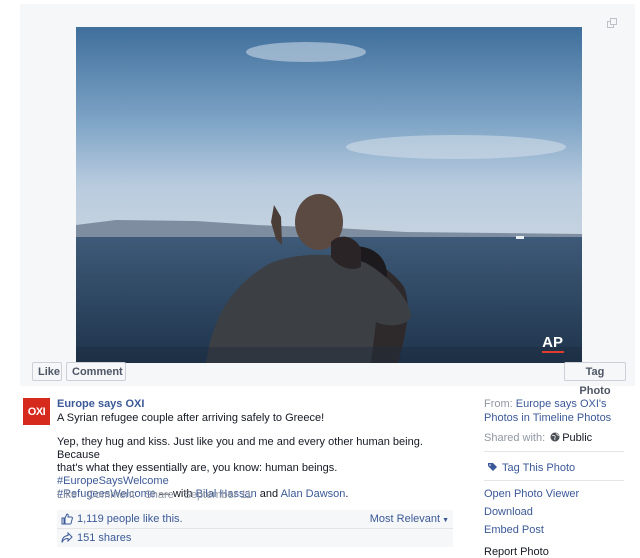  Describe the element at coordinates (130, 519) in the screenshot. I see `likes-count: 1,119 people like this.` at that location.